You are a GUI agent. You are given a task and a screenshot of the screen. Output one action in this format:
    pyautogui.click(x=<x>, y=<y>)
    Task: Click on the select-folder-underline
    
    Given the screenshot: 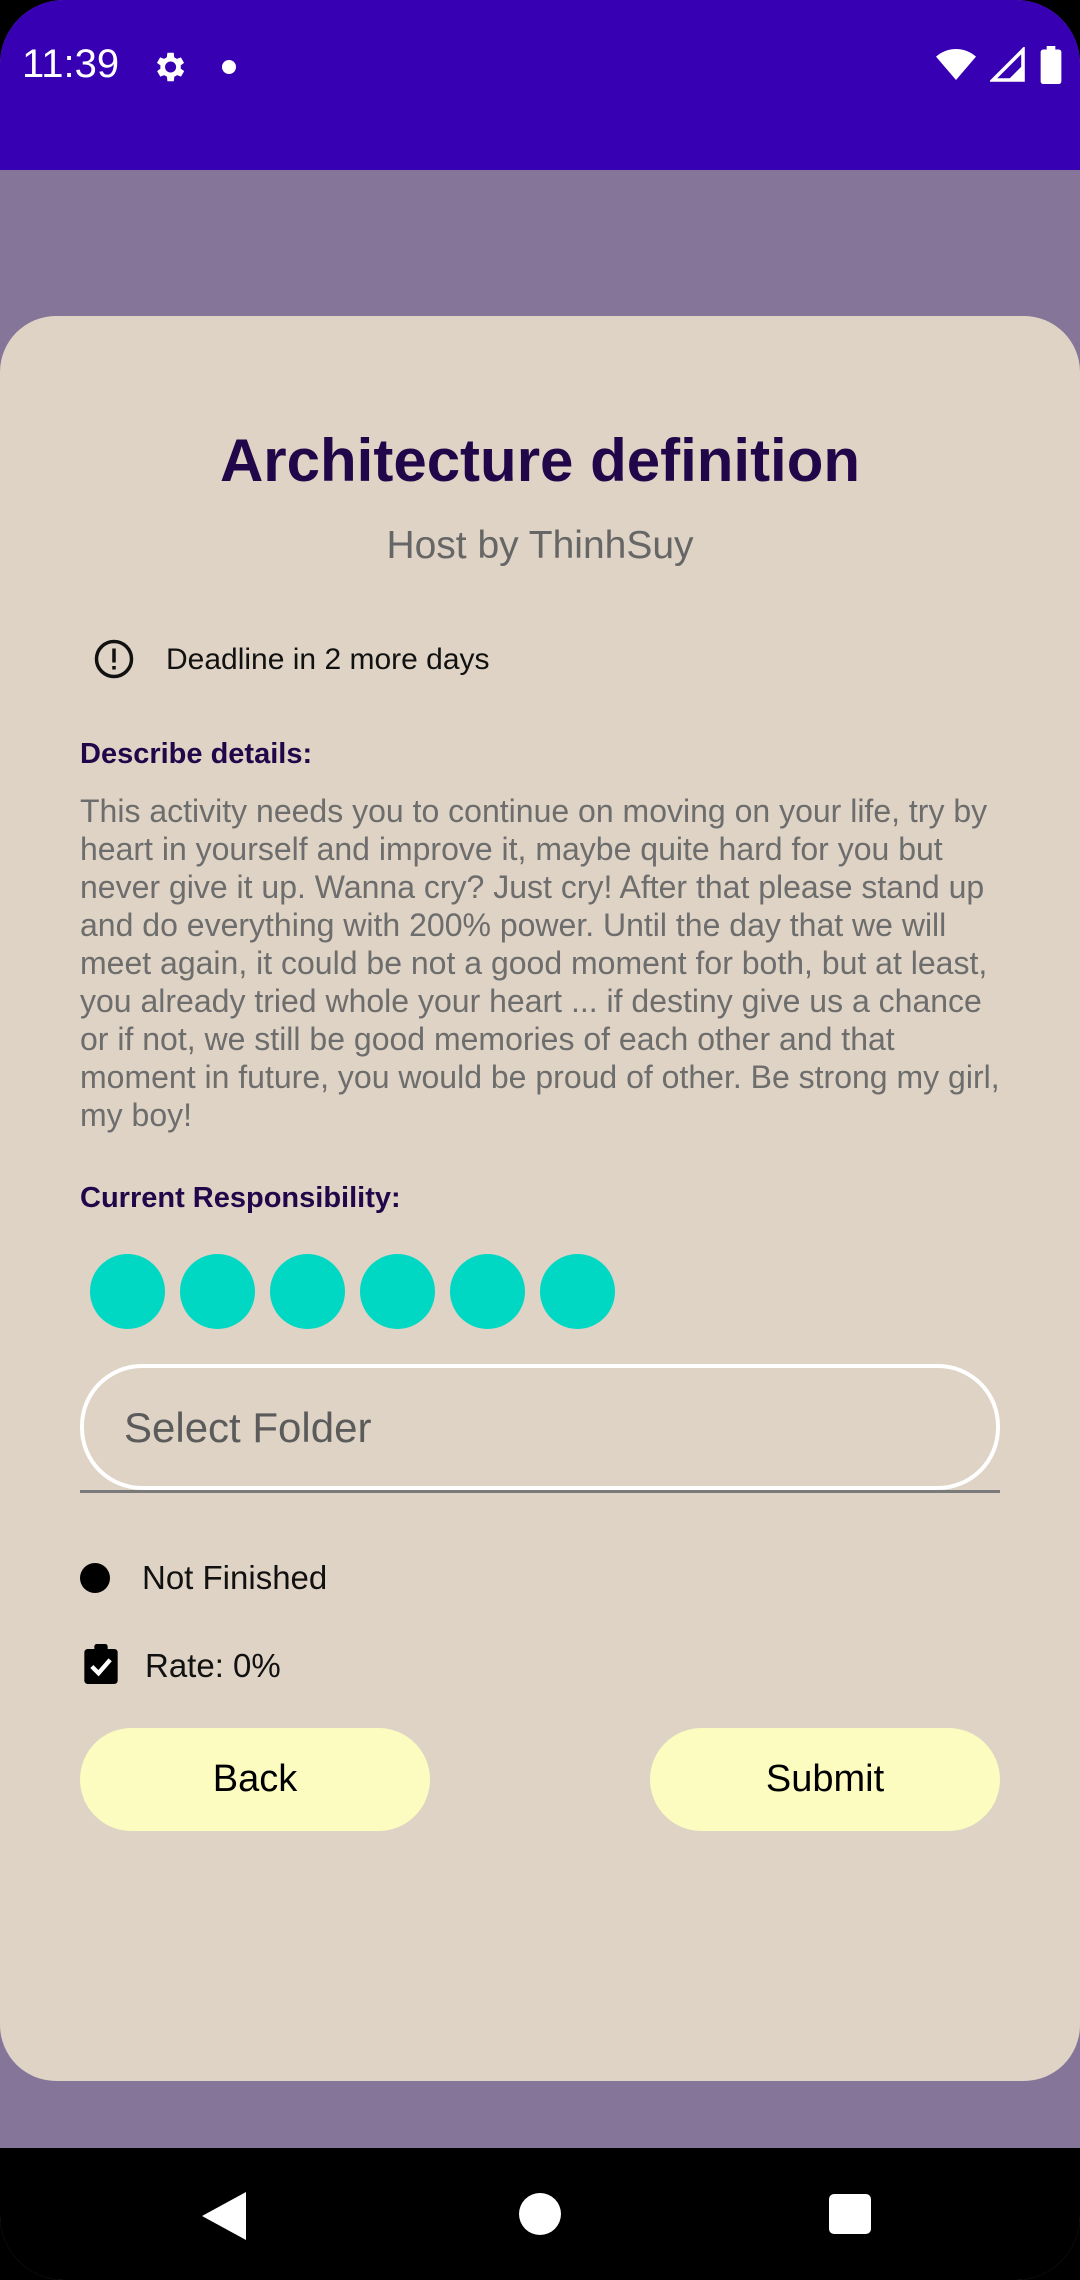 What is the action you would take?
    pyautogui.click(x=540, y=1491)
    